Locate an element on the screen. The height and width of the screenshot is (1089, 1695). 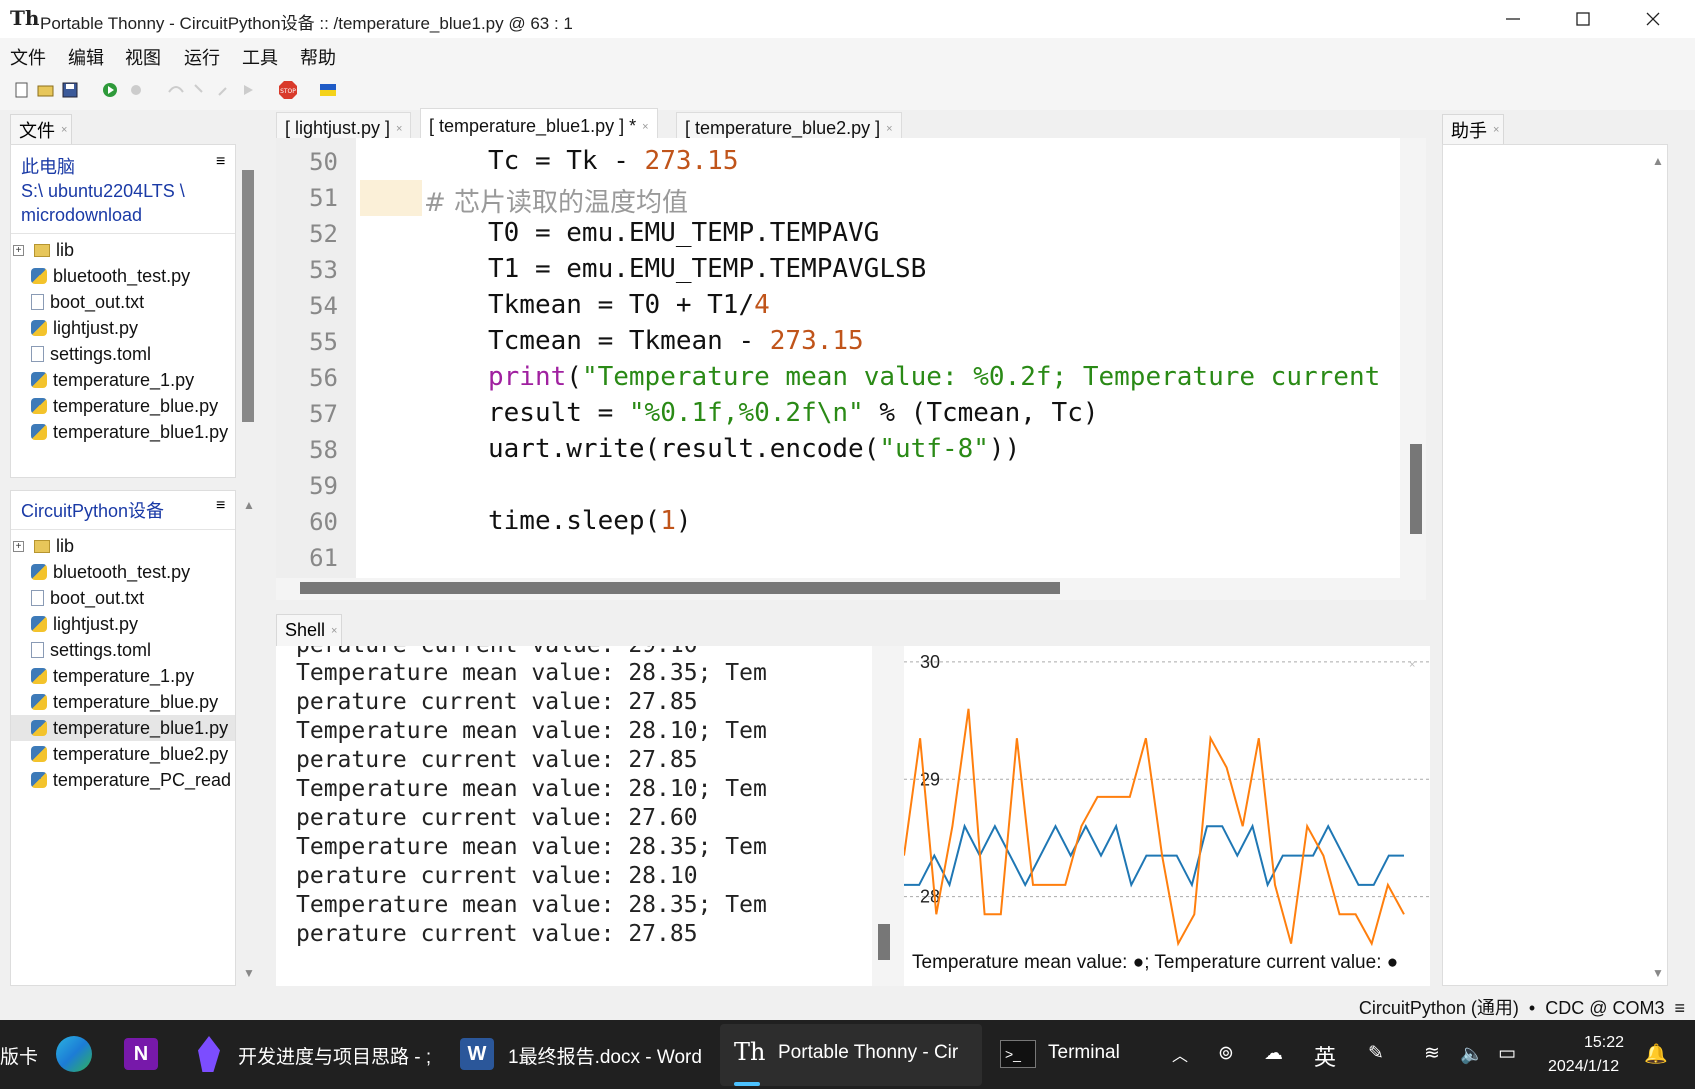
taskbar-cut-label: 版卡 is located at coordinates (19, 1055).